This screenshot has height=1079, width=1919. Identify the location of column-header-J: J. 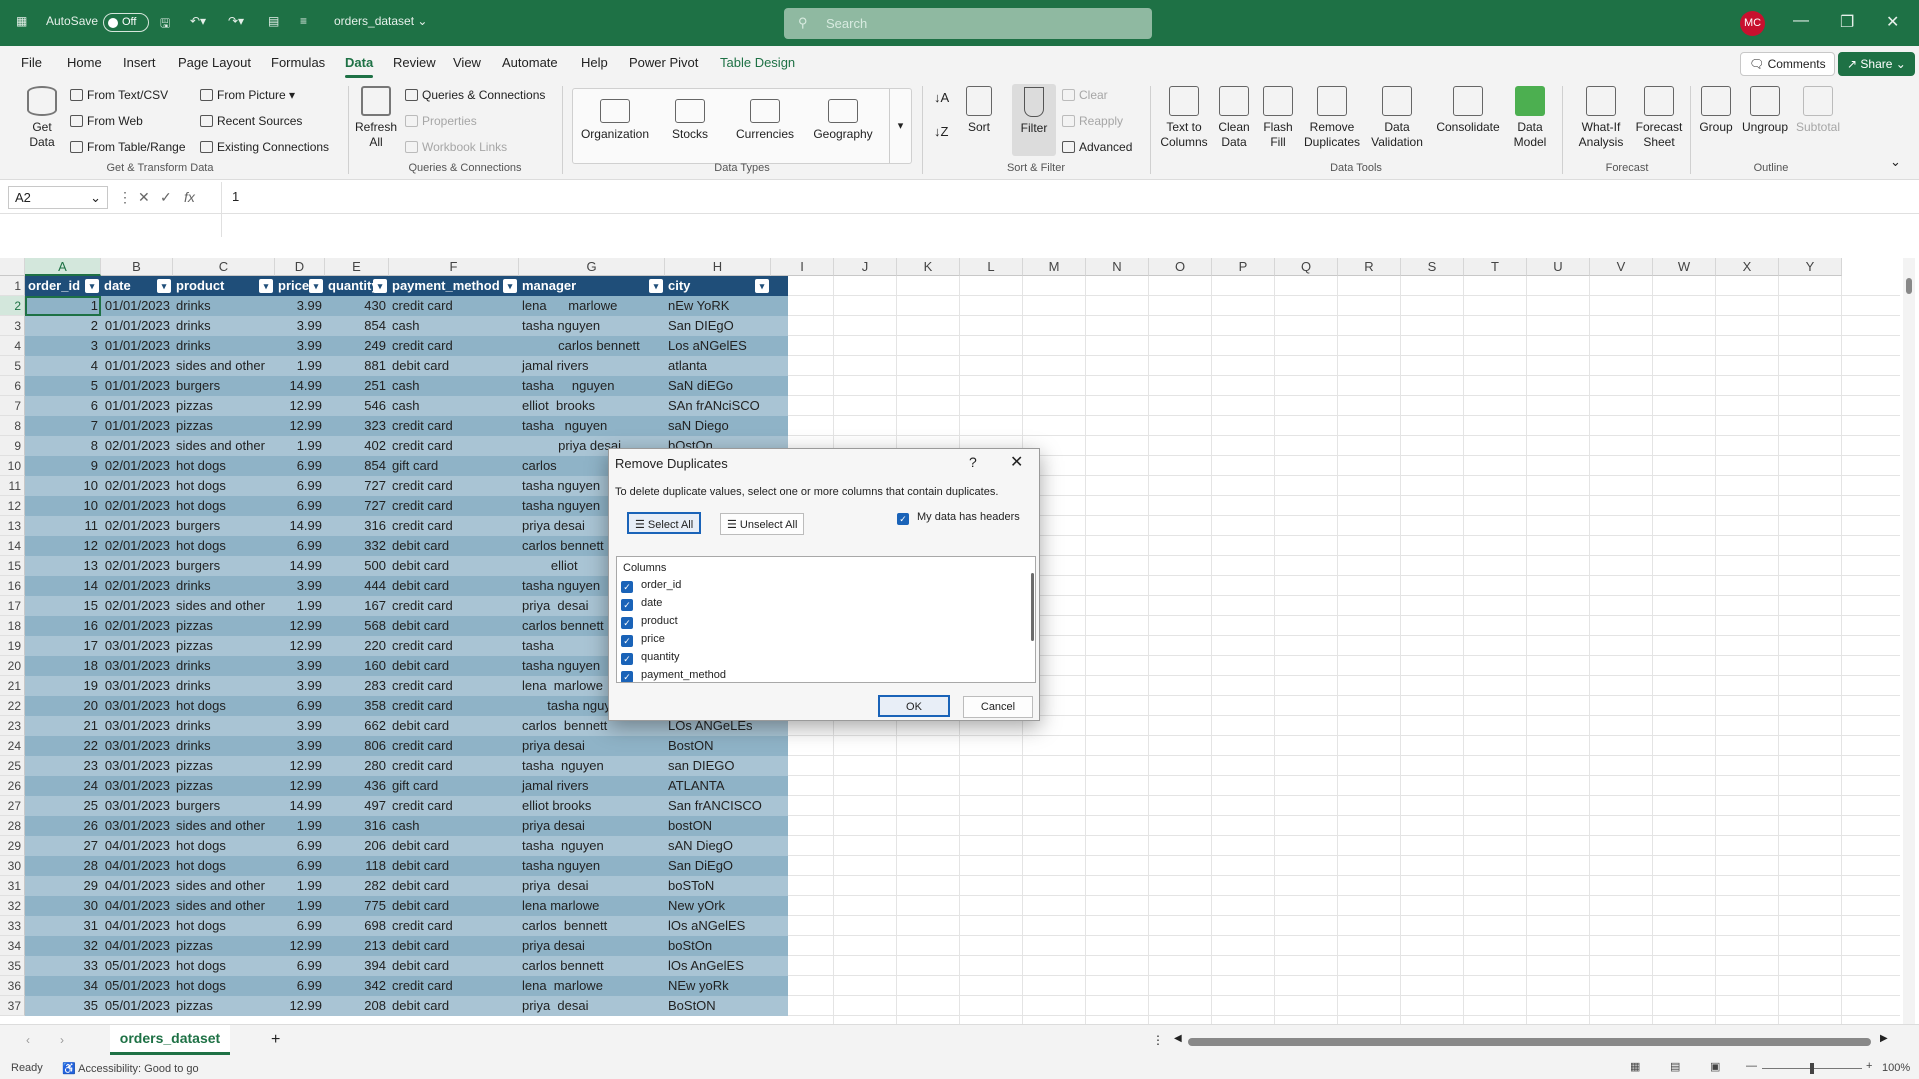
(865, 267).